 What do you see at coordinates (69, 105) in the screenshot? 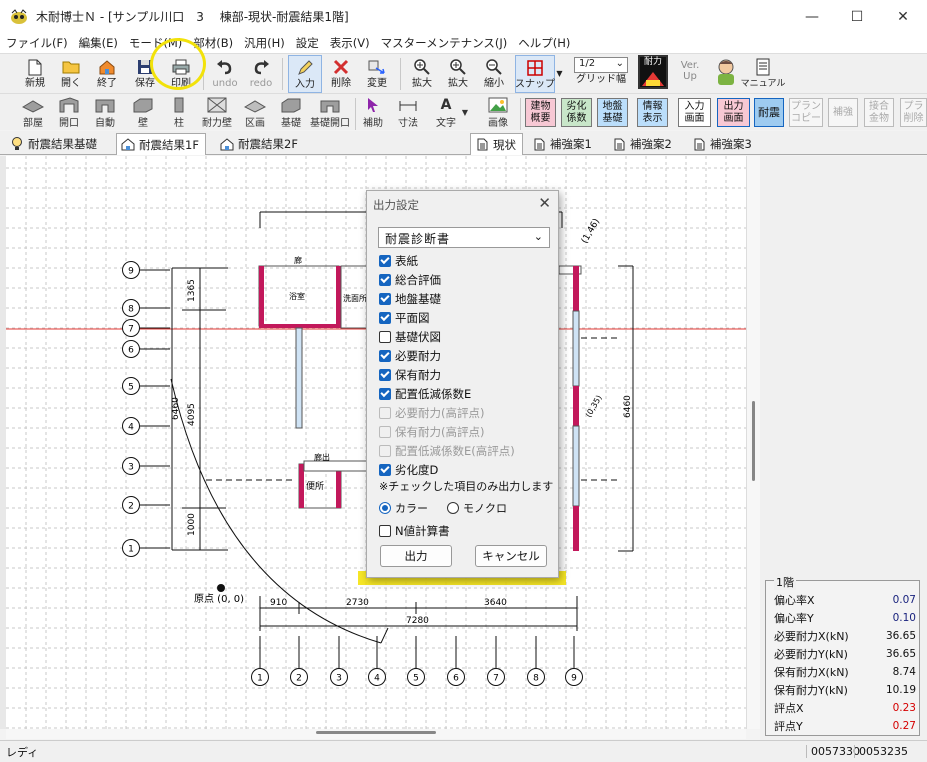
I see `opening-icon` at bounding box center [69, 105].